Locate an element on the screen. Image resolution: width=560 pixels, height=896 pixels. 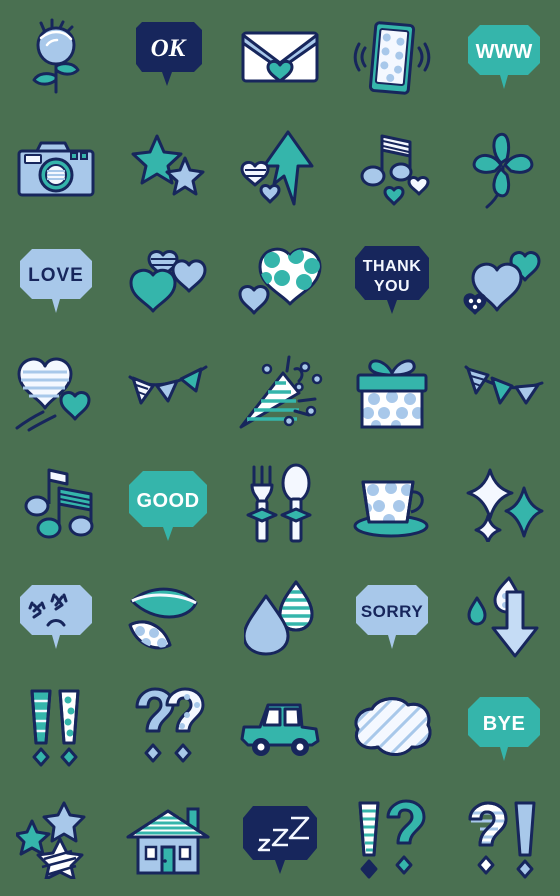
bye-bubble-text: BYE is located at coordinates (504, 724).